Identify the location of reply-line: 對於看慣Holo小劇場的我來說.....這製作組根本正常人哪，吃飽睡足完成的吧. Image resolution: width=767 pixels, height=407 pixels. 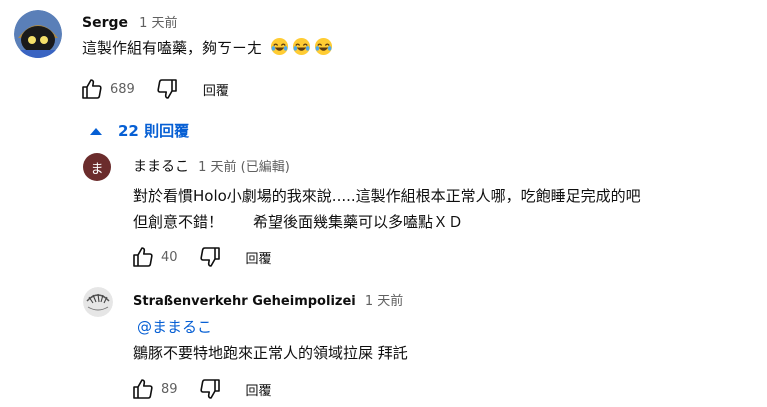
(387, 196).